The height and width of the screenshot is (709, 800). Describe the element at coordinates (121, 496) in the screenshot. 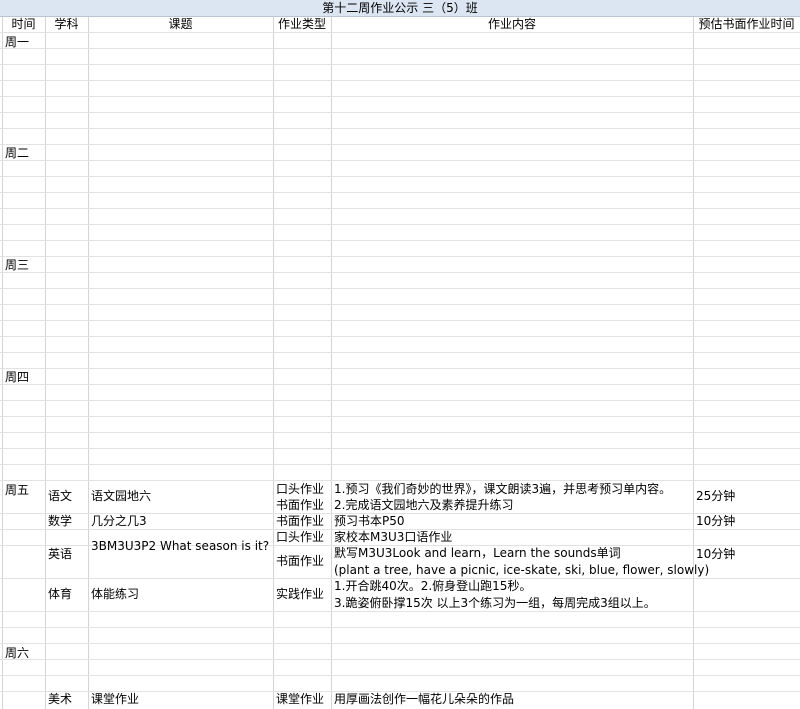

I see `cell-topic-chinese: 语文园地六` at that location.